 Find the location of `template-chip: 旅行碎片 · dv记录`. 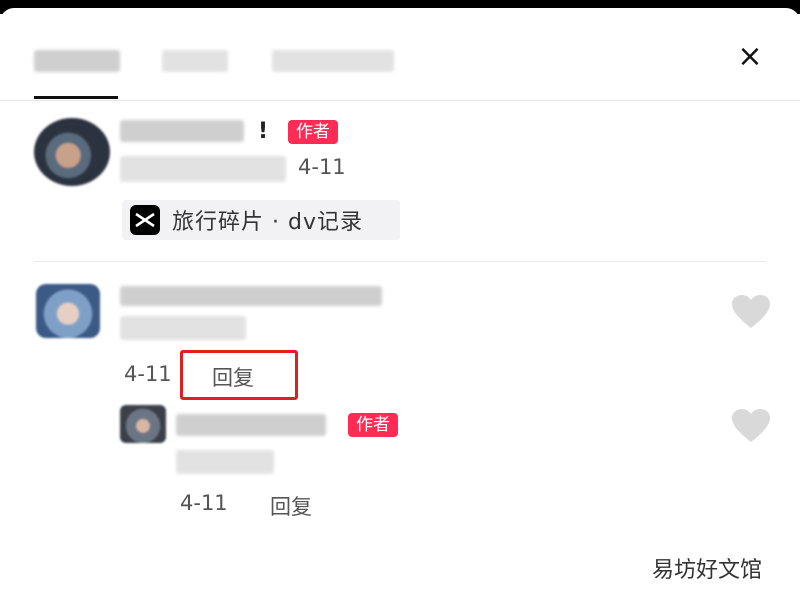

template-chip: 旅行碎片 · dv记录 is located at coordinates (261, 220).